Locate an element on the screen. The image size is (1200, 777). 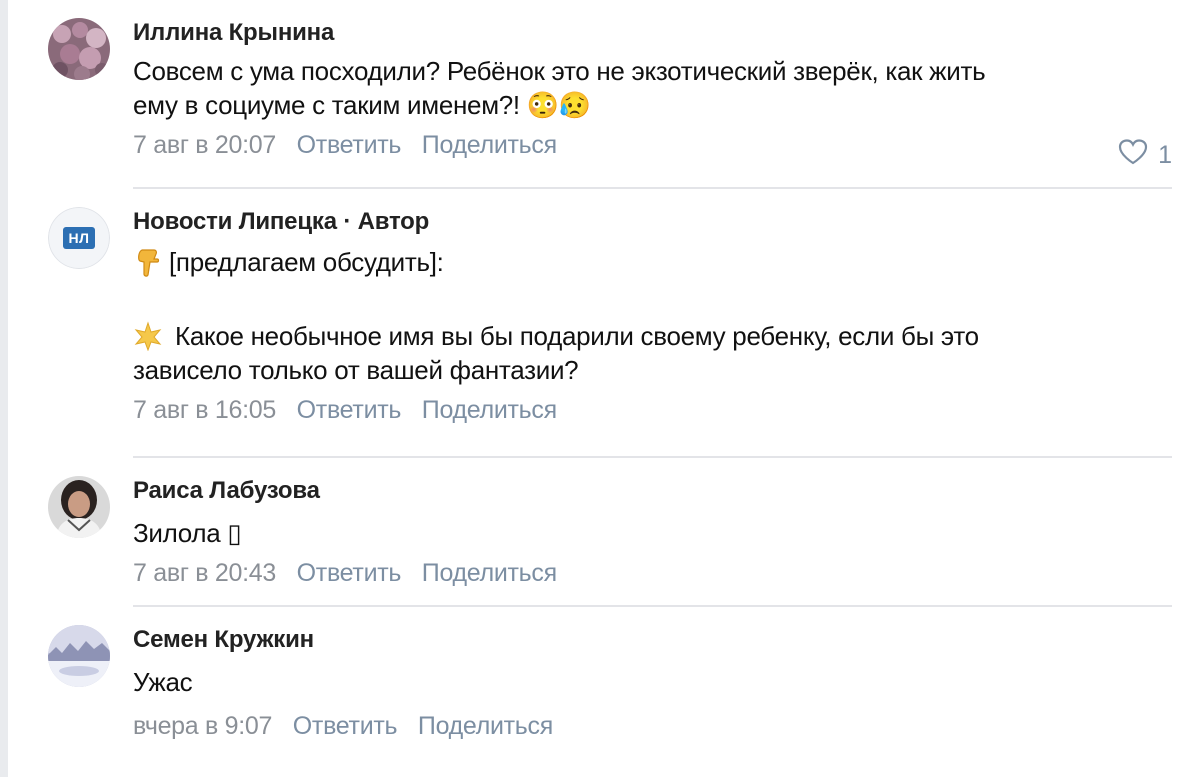
avatar: НЛ is located at coordinates (79, 238).